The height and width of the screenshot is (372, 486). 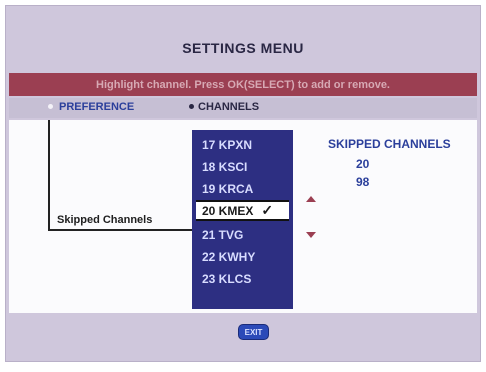 I want to click on channel-label: 22 KWHY, so click(x=229, y=256).